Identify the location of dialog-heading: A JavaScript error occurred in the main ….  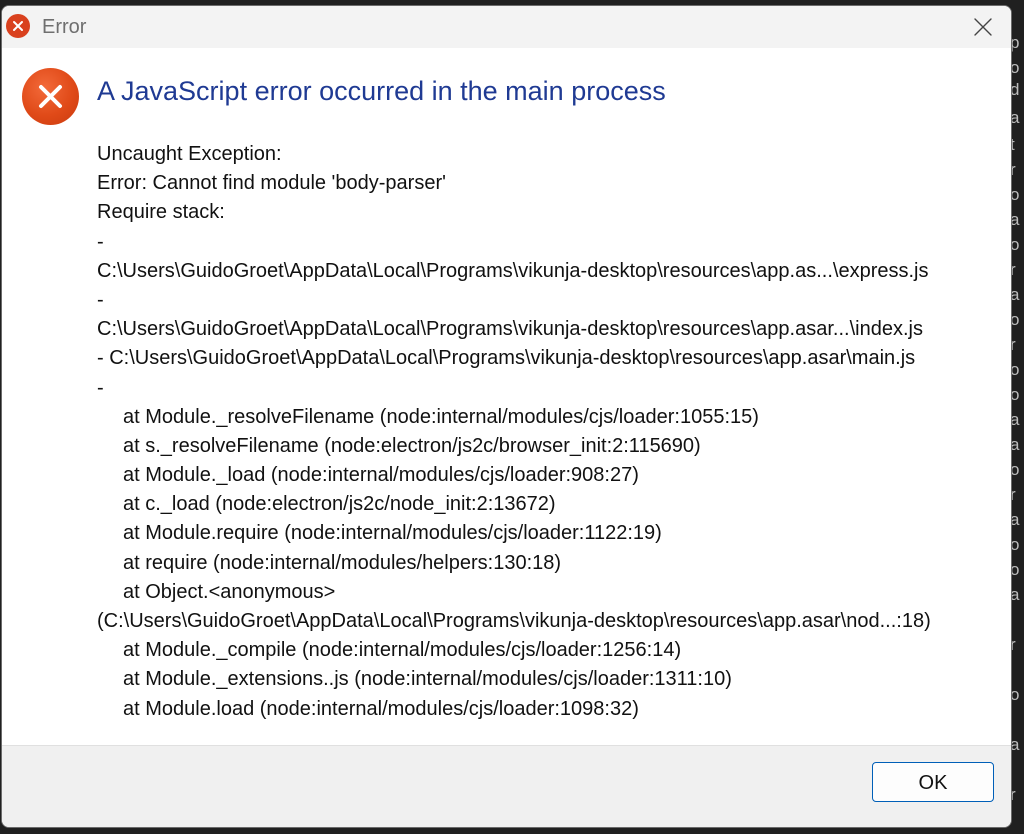
(381, 91).